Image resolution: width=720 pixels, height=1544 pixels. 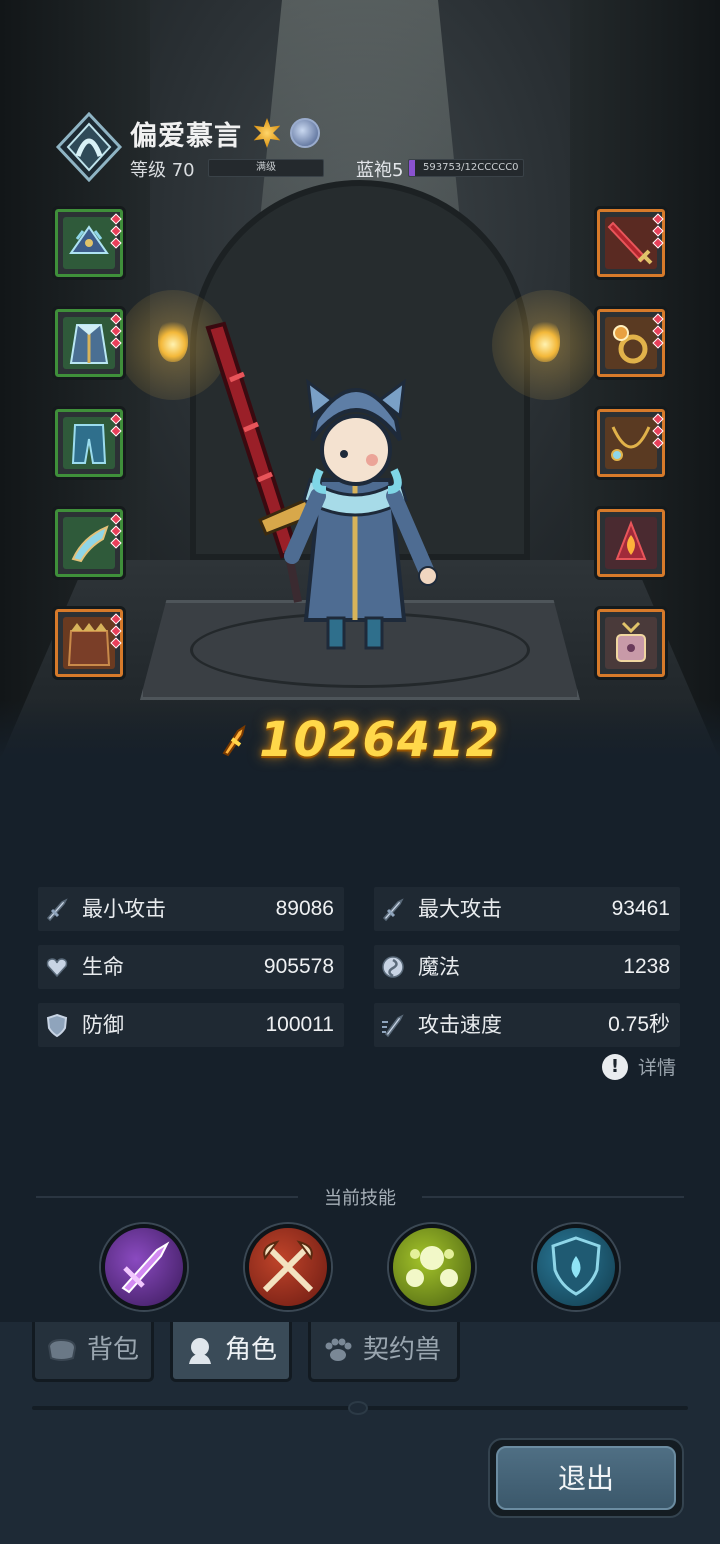 What do you see at coordinates (646, 966) in the screenshot?
I see `stat-value: 1238` at bounding box center [646, 966].